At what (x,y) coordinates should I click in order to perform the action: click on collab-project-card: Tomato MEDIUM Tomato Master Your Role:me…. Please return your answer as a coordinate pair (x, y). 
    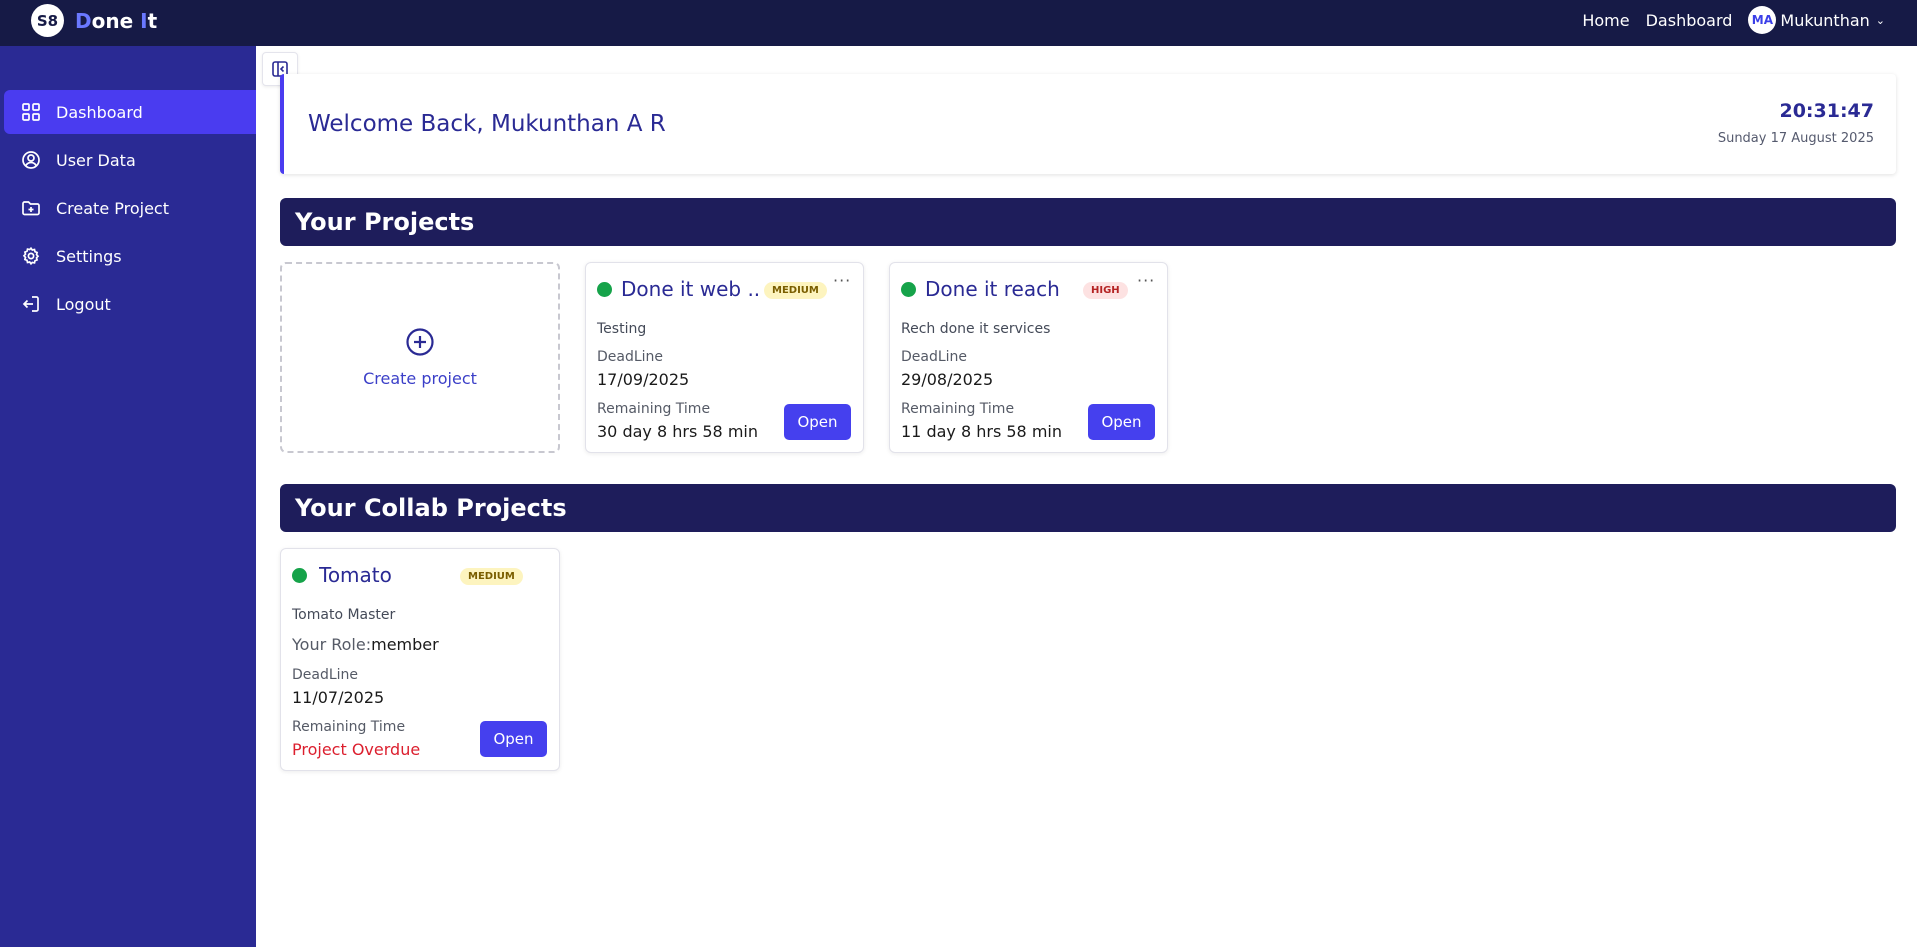
    Looking at the image, I should click on (420, 659).